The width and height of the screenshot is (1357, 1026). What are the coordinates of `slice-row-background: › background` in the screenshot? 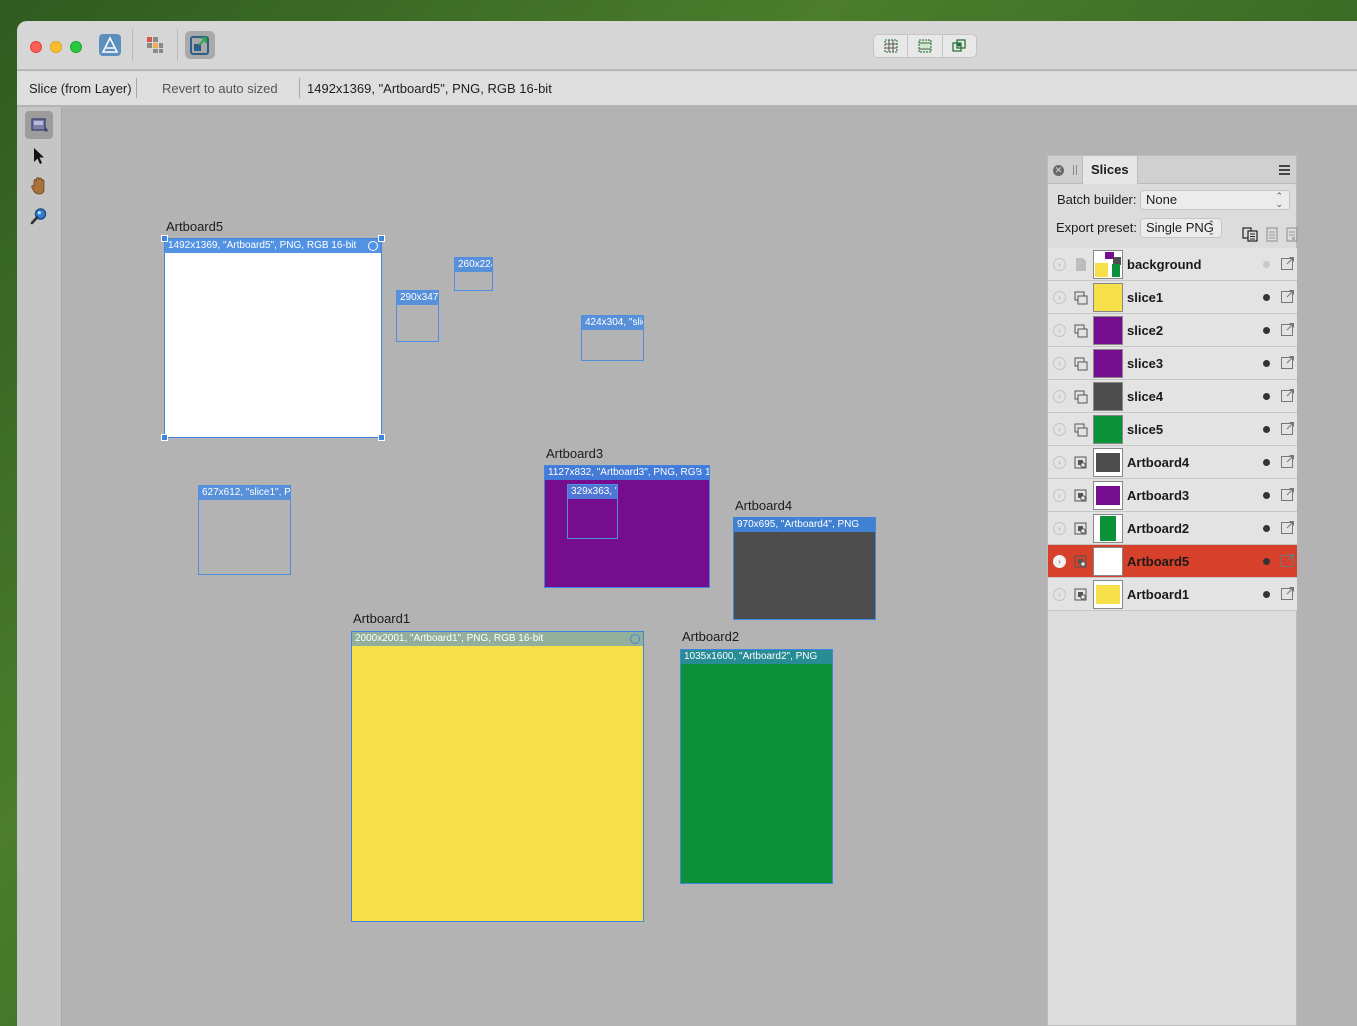 It's located at (1172, 264).